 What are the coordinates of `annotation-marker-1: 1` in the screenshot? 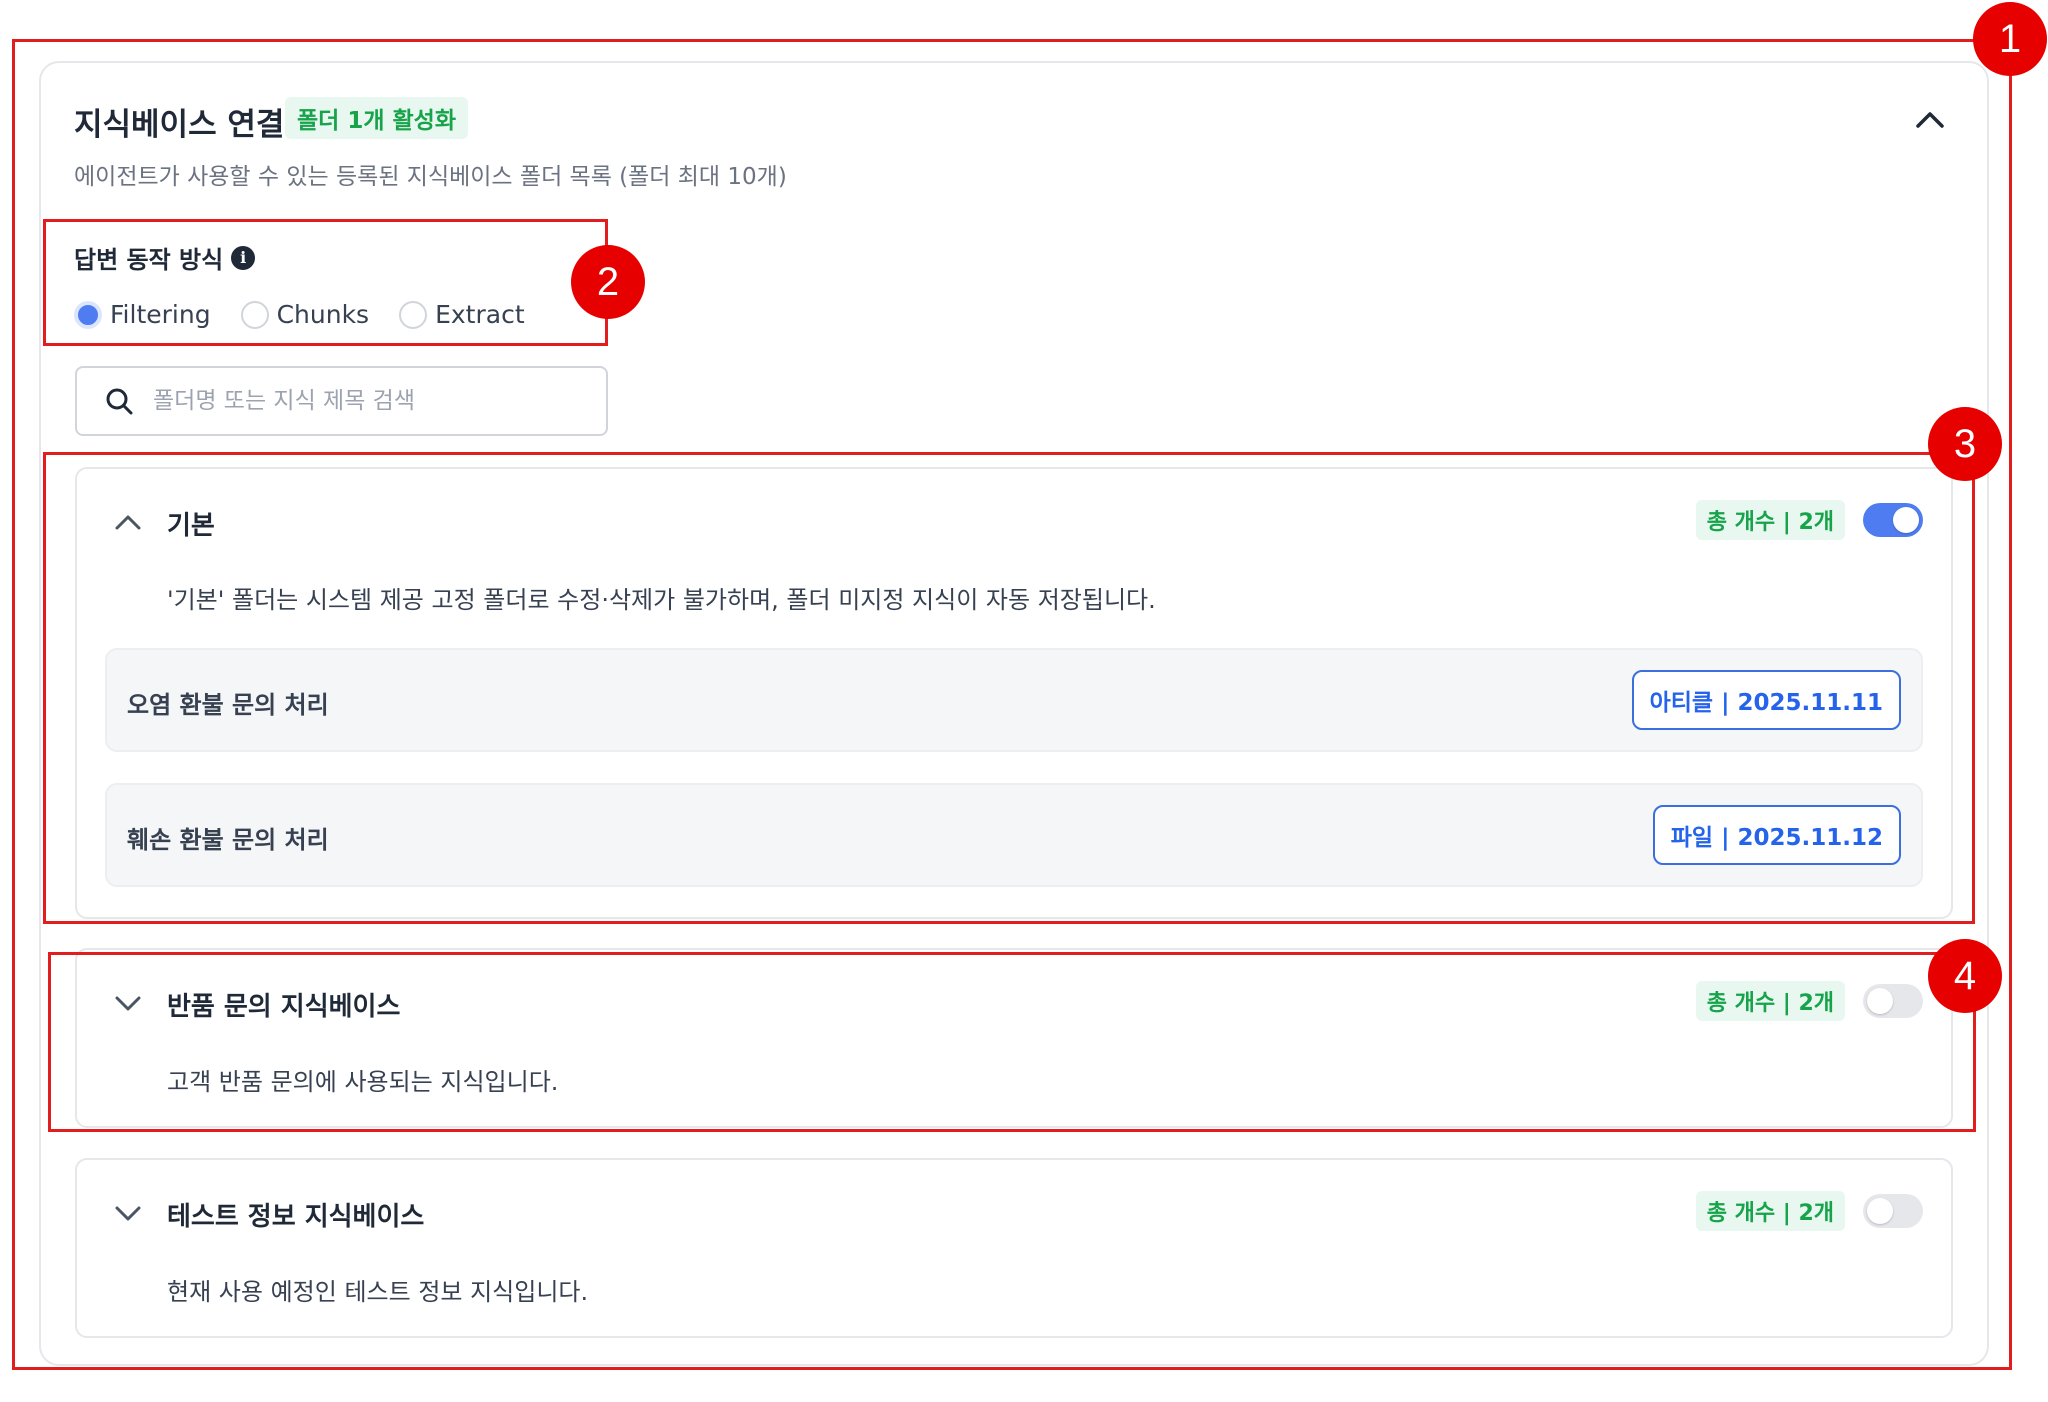 It's located at (2010, 39).